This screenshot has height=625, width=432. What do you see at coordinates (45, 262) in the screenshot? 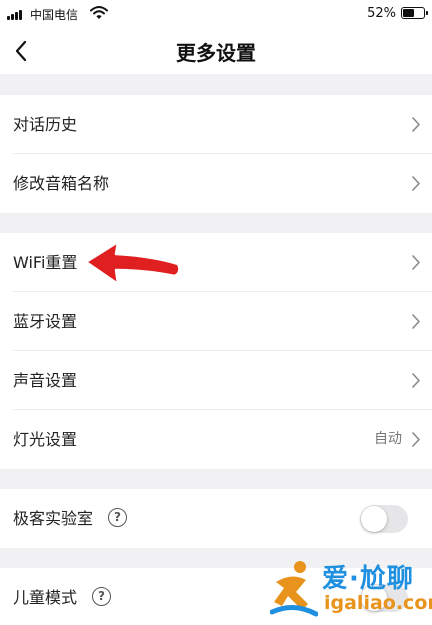
I see `row-label: WiFi重置` at bounding box center [45, 262].